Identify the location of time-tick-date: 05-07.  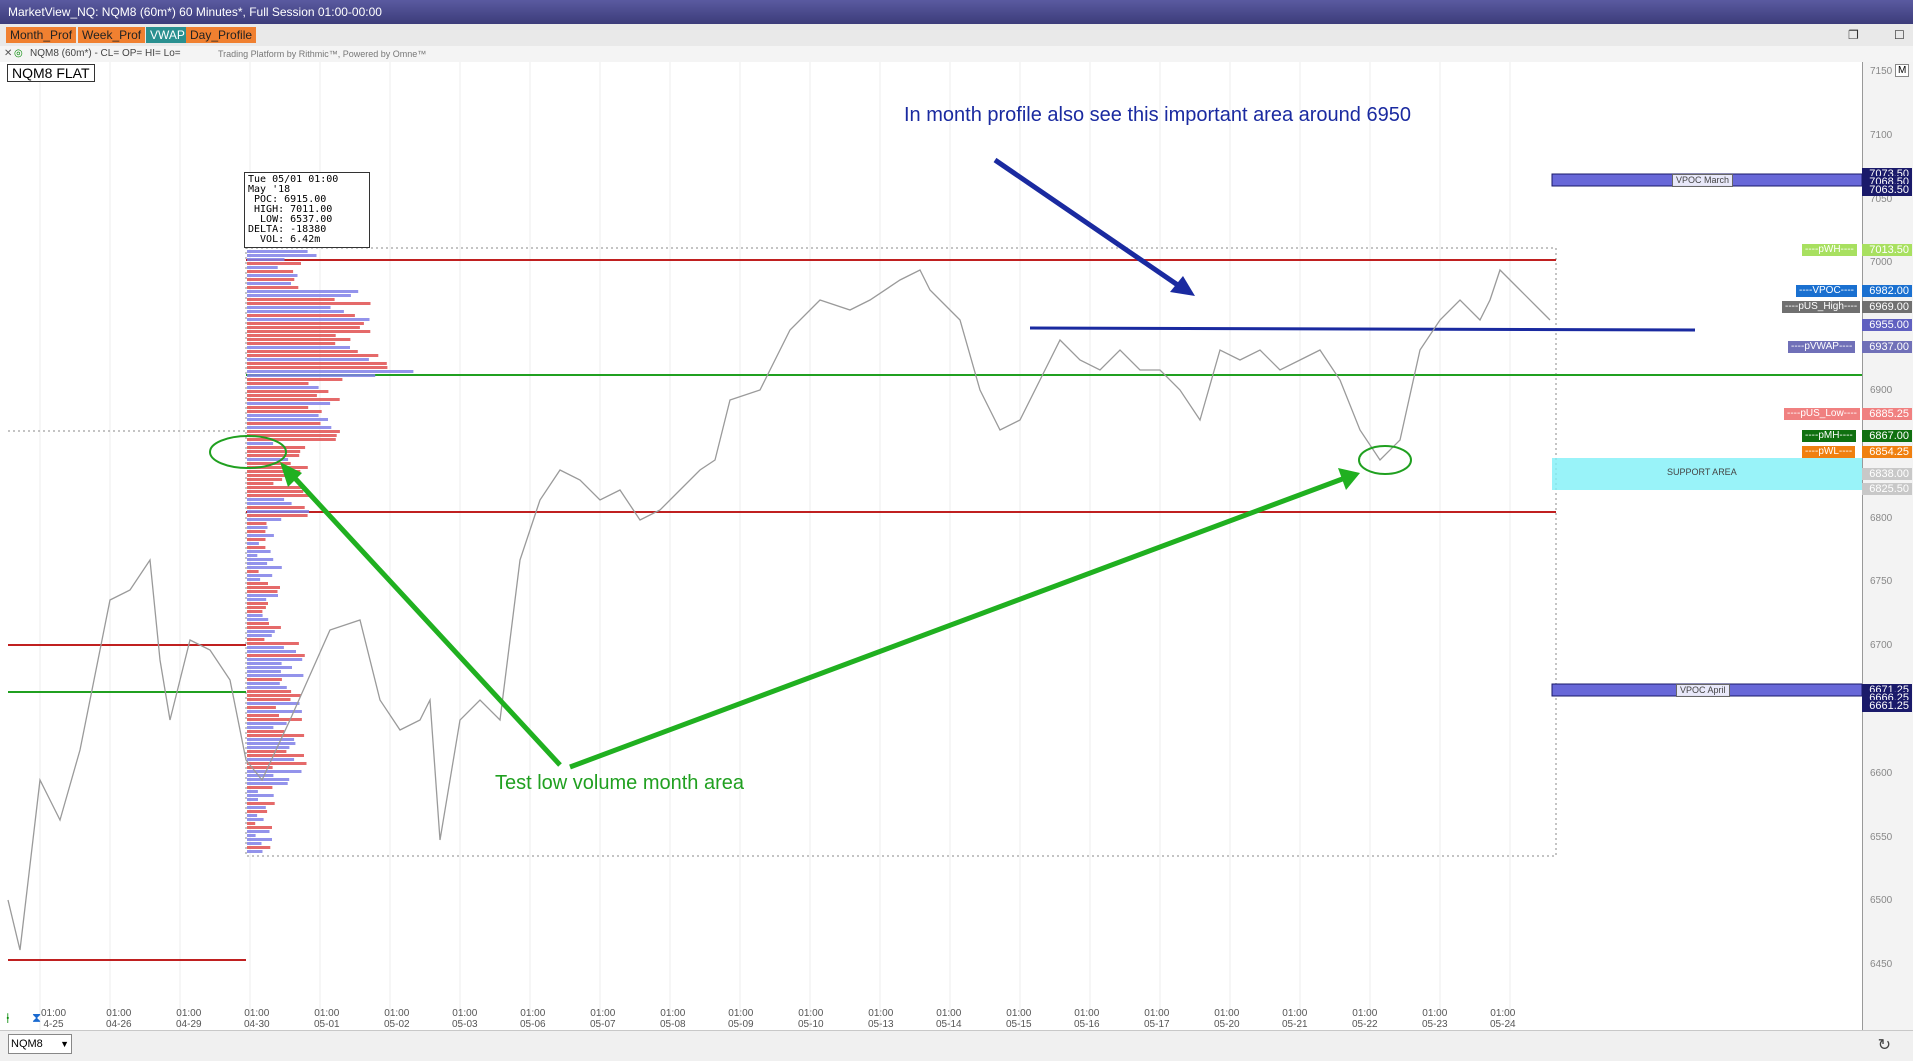
(603, 1024).